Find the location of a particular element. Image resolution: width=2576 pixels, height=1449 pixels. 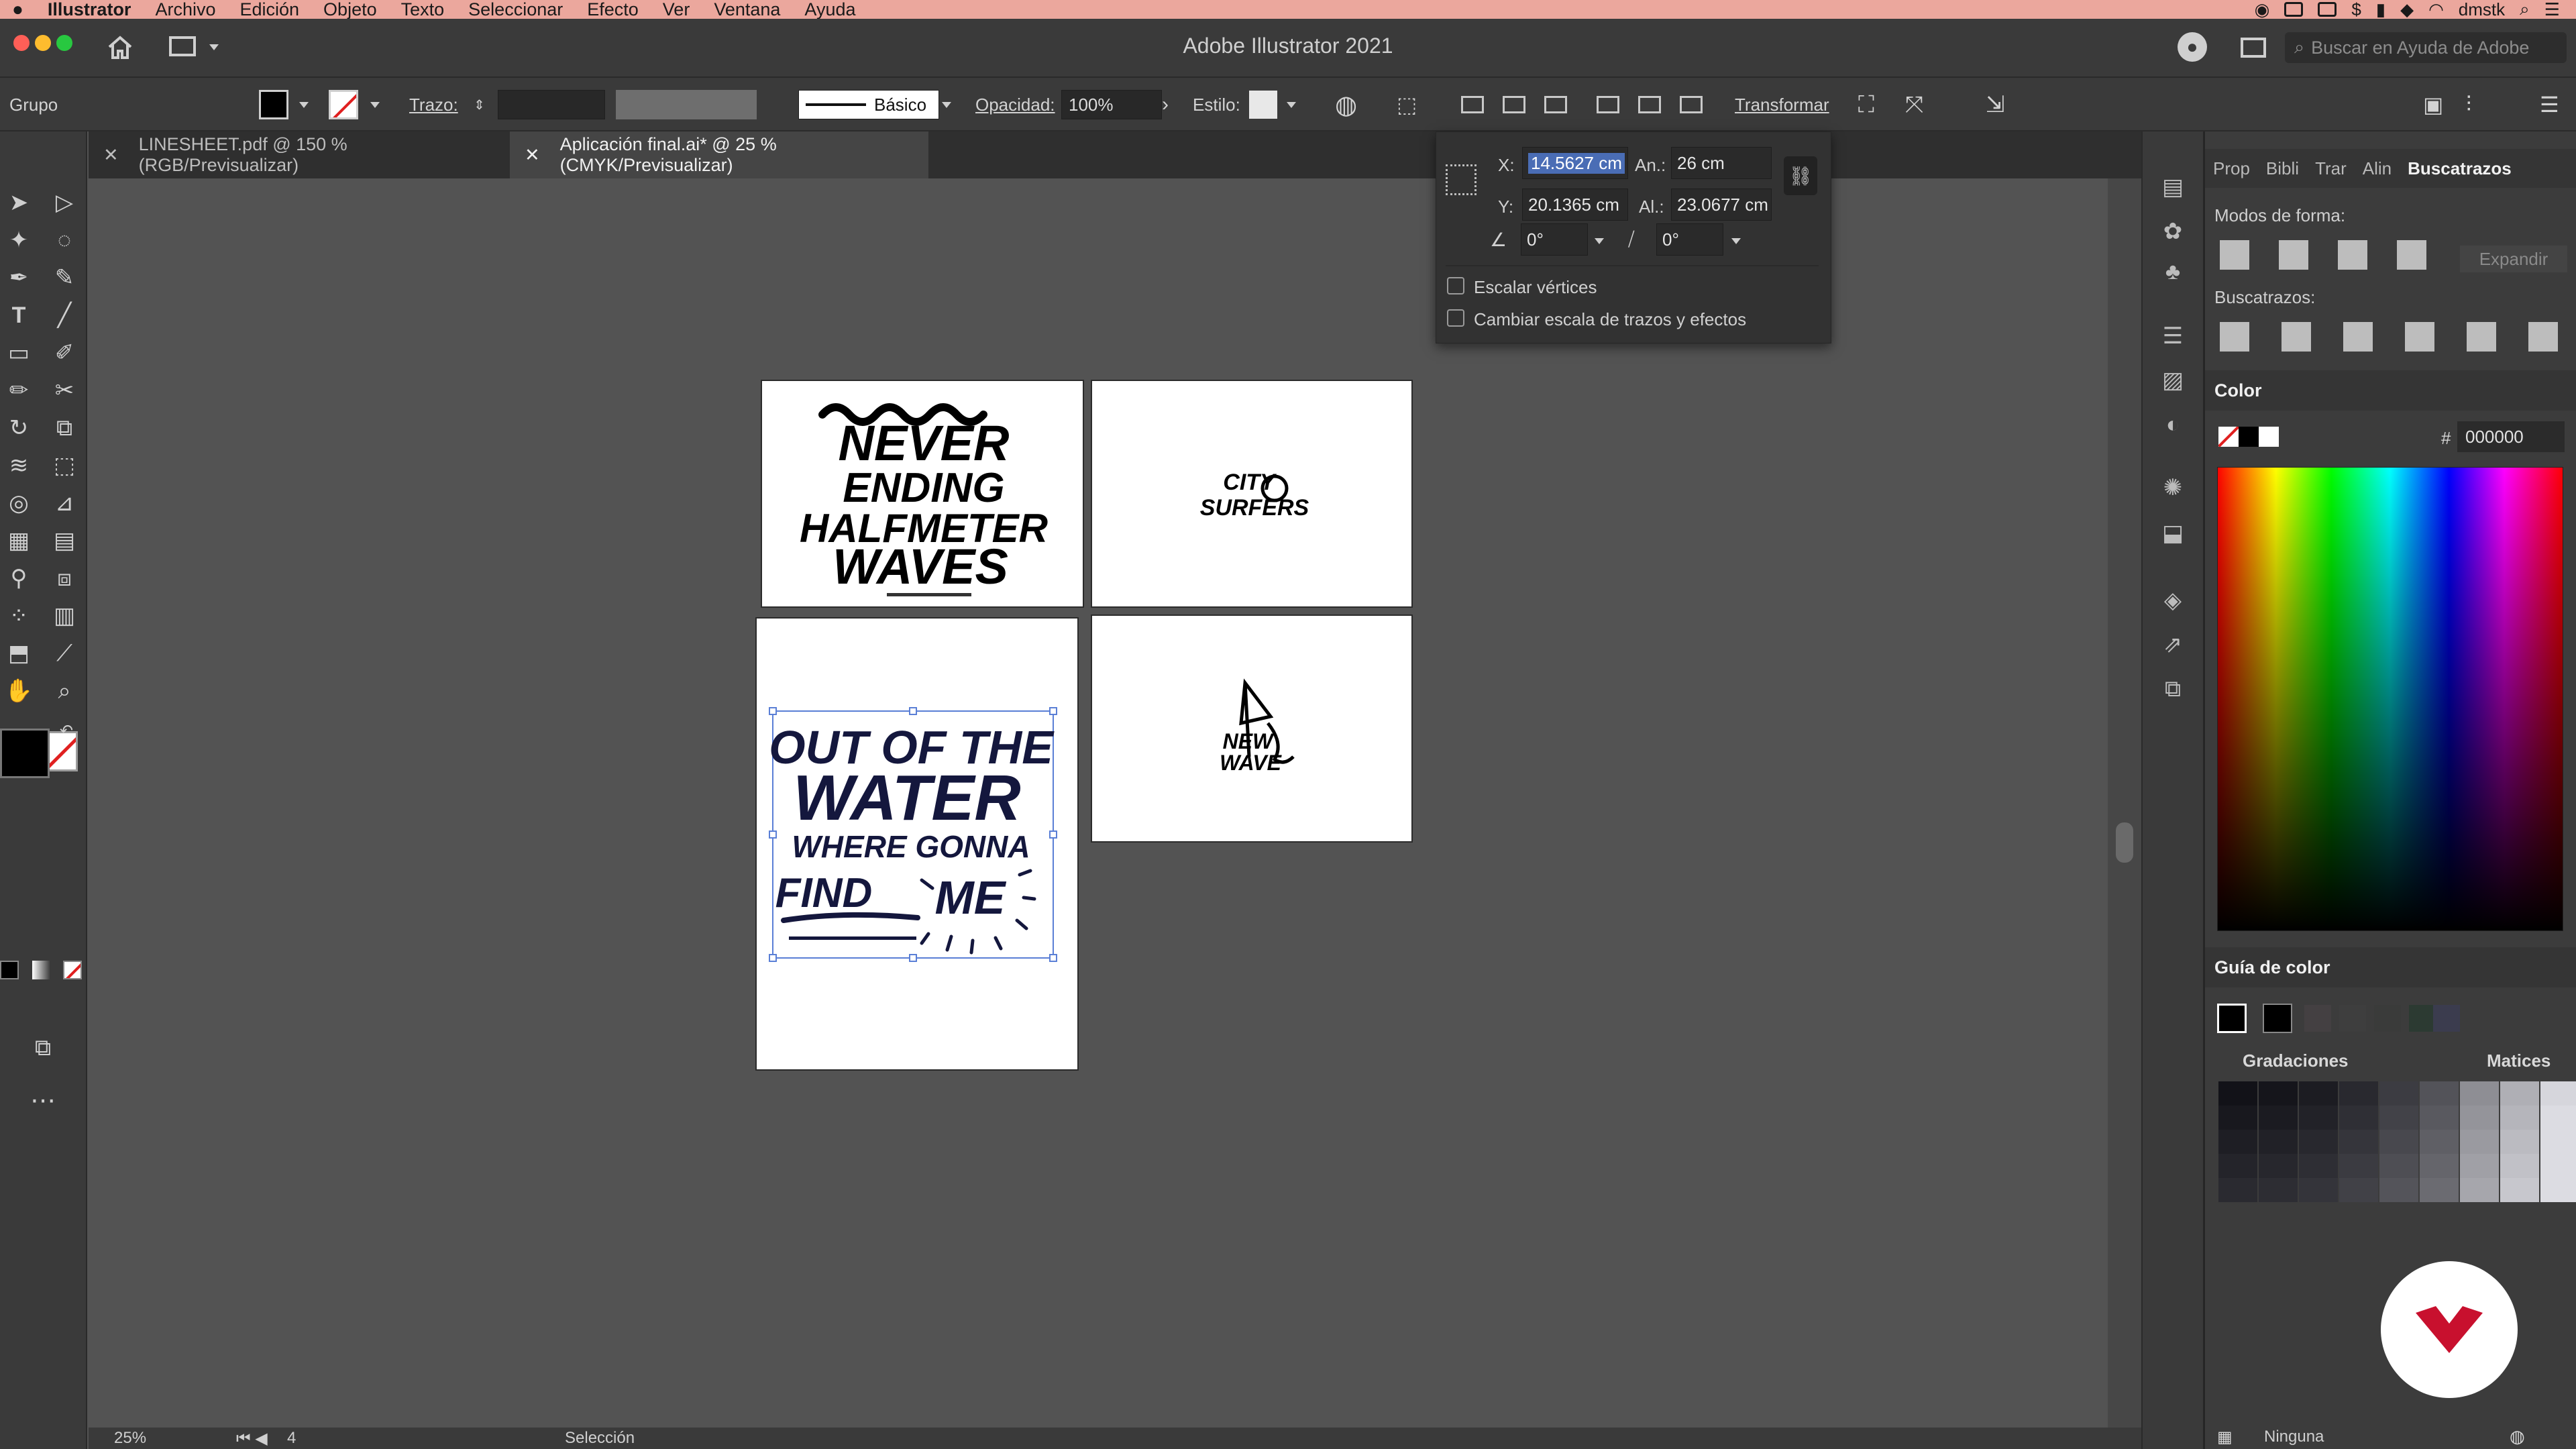

recolor-artwork-icon: ◍ is located at coordinates (1346, 104).